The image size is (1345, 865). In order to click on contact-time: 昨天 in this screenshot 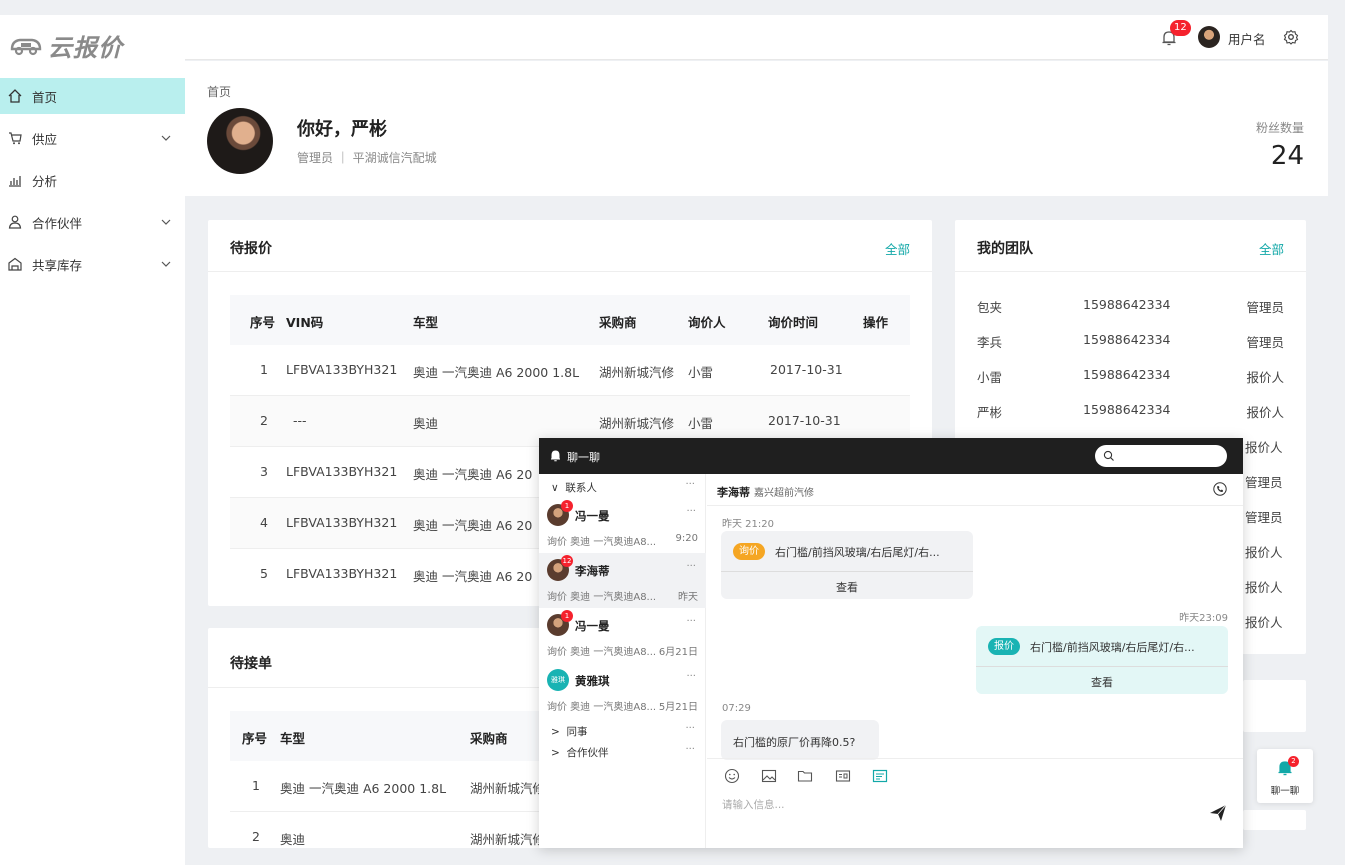, I will do `click(688, 597)`.